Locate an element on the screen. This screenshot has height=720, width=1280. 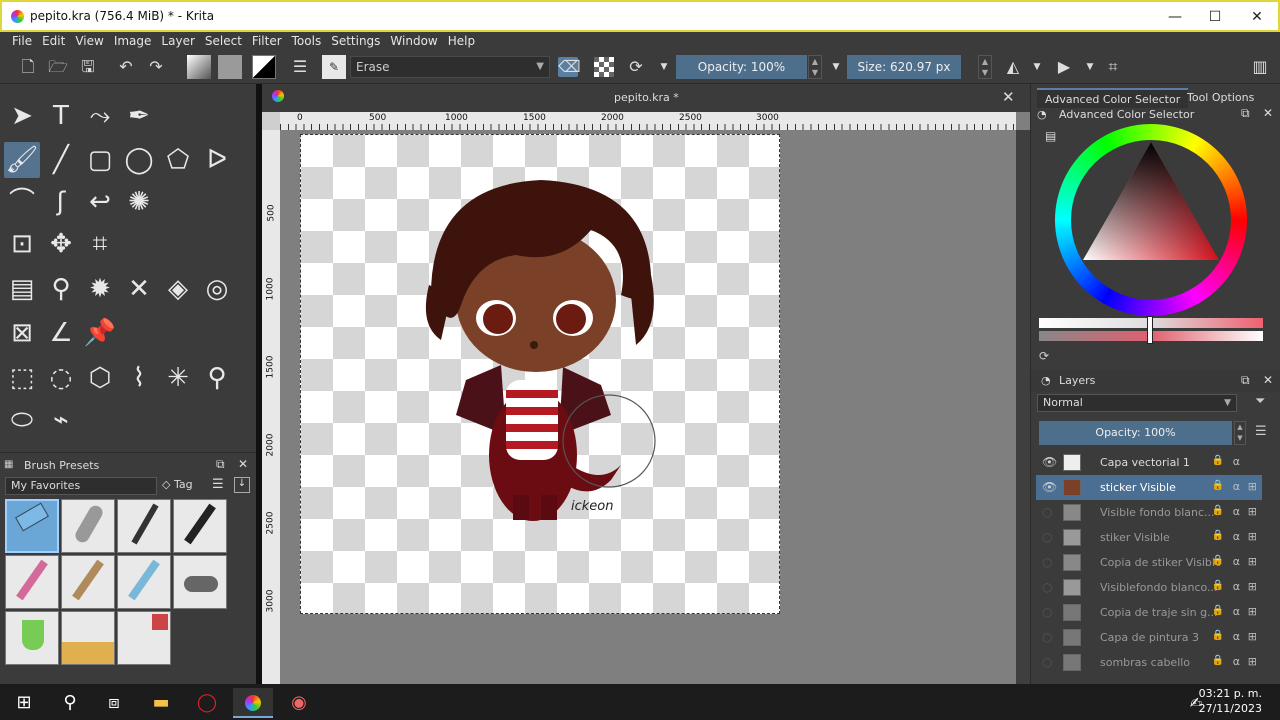
blend-mode-select: Erase ▼ is located at coordinates (450, 67).